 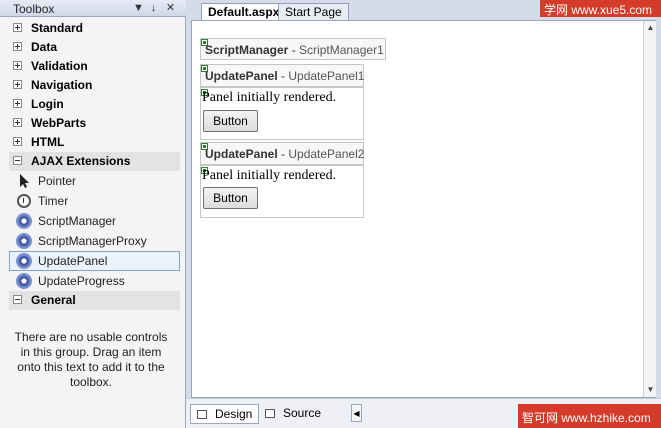 What do you see at coordinates (282, 113) in the screenshot?
I see `updatepanel1-content: Panel initially rendered. Button` at bounding box center [282, 113].